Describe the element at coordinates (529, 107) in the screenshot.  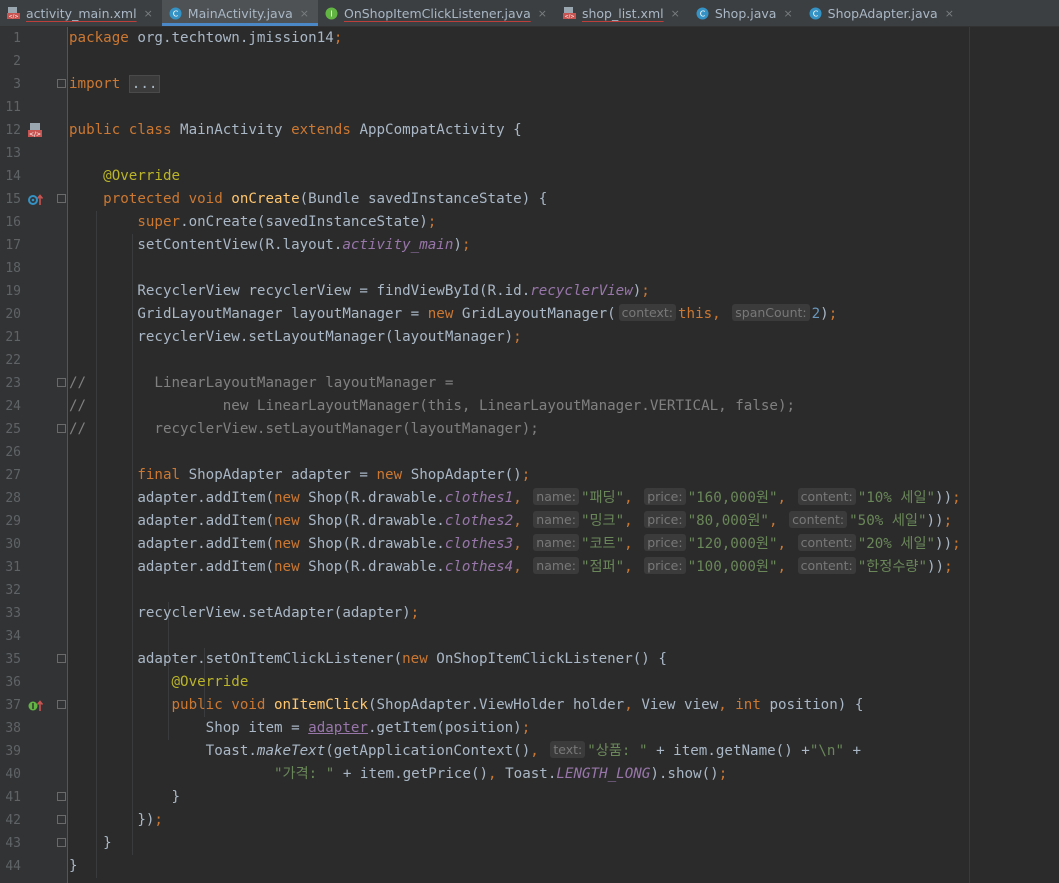
I see `code-line: 11` at that location.